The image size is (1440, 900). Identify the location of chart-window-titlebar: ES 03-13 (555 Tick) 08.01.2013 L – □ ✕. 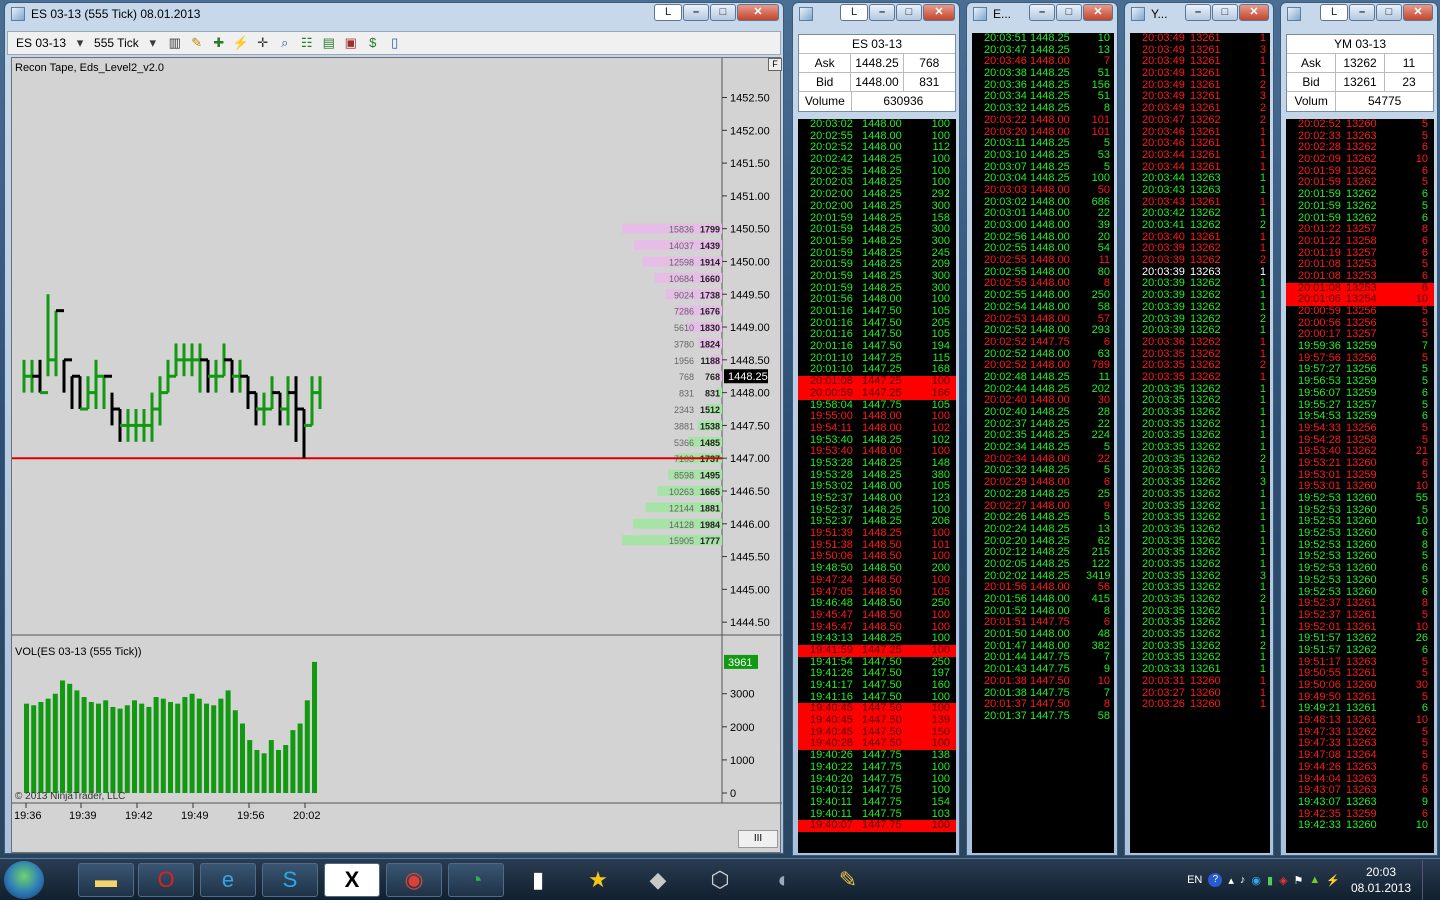
(394, 14).